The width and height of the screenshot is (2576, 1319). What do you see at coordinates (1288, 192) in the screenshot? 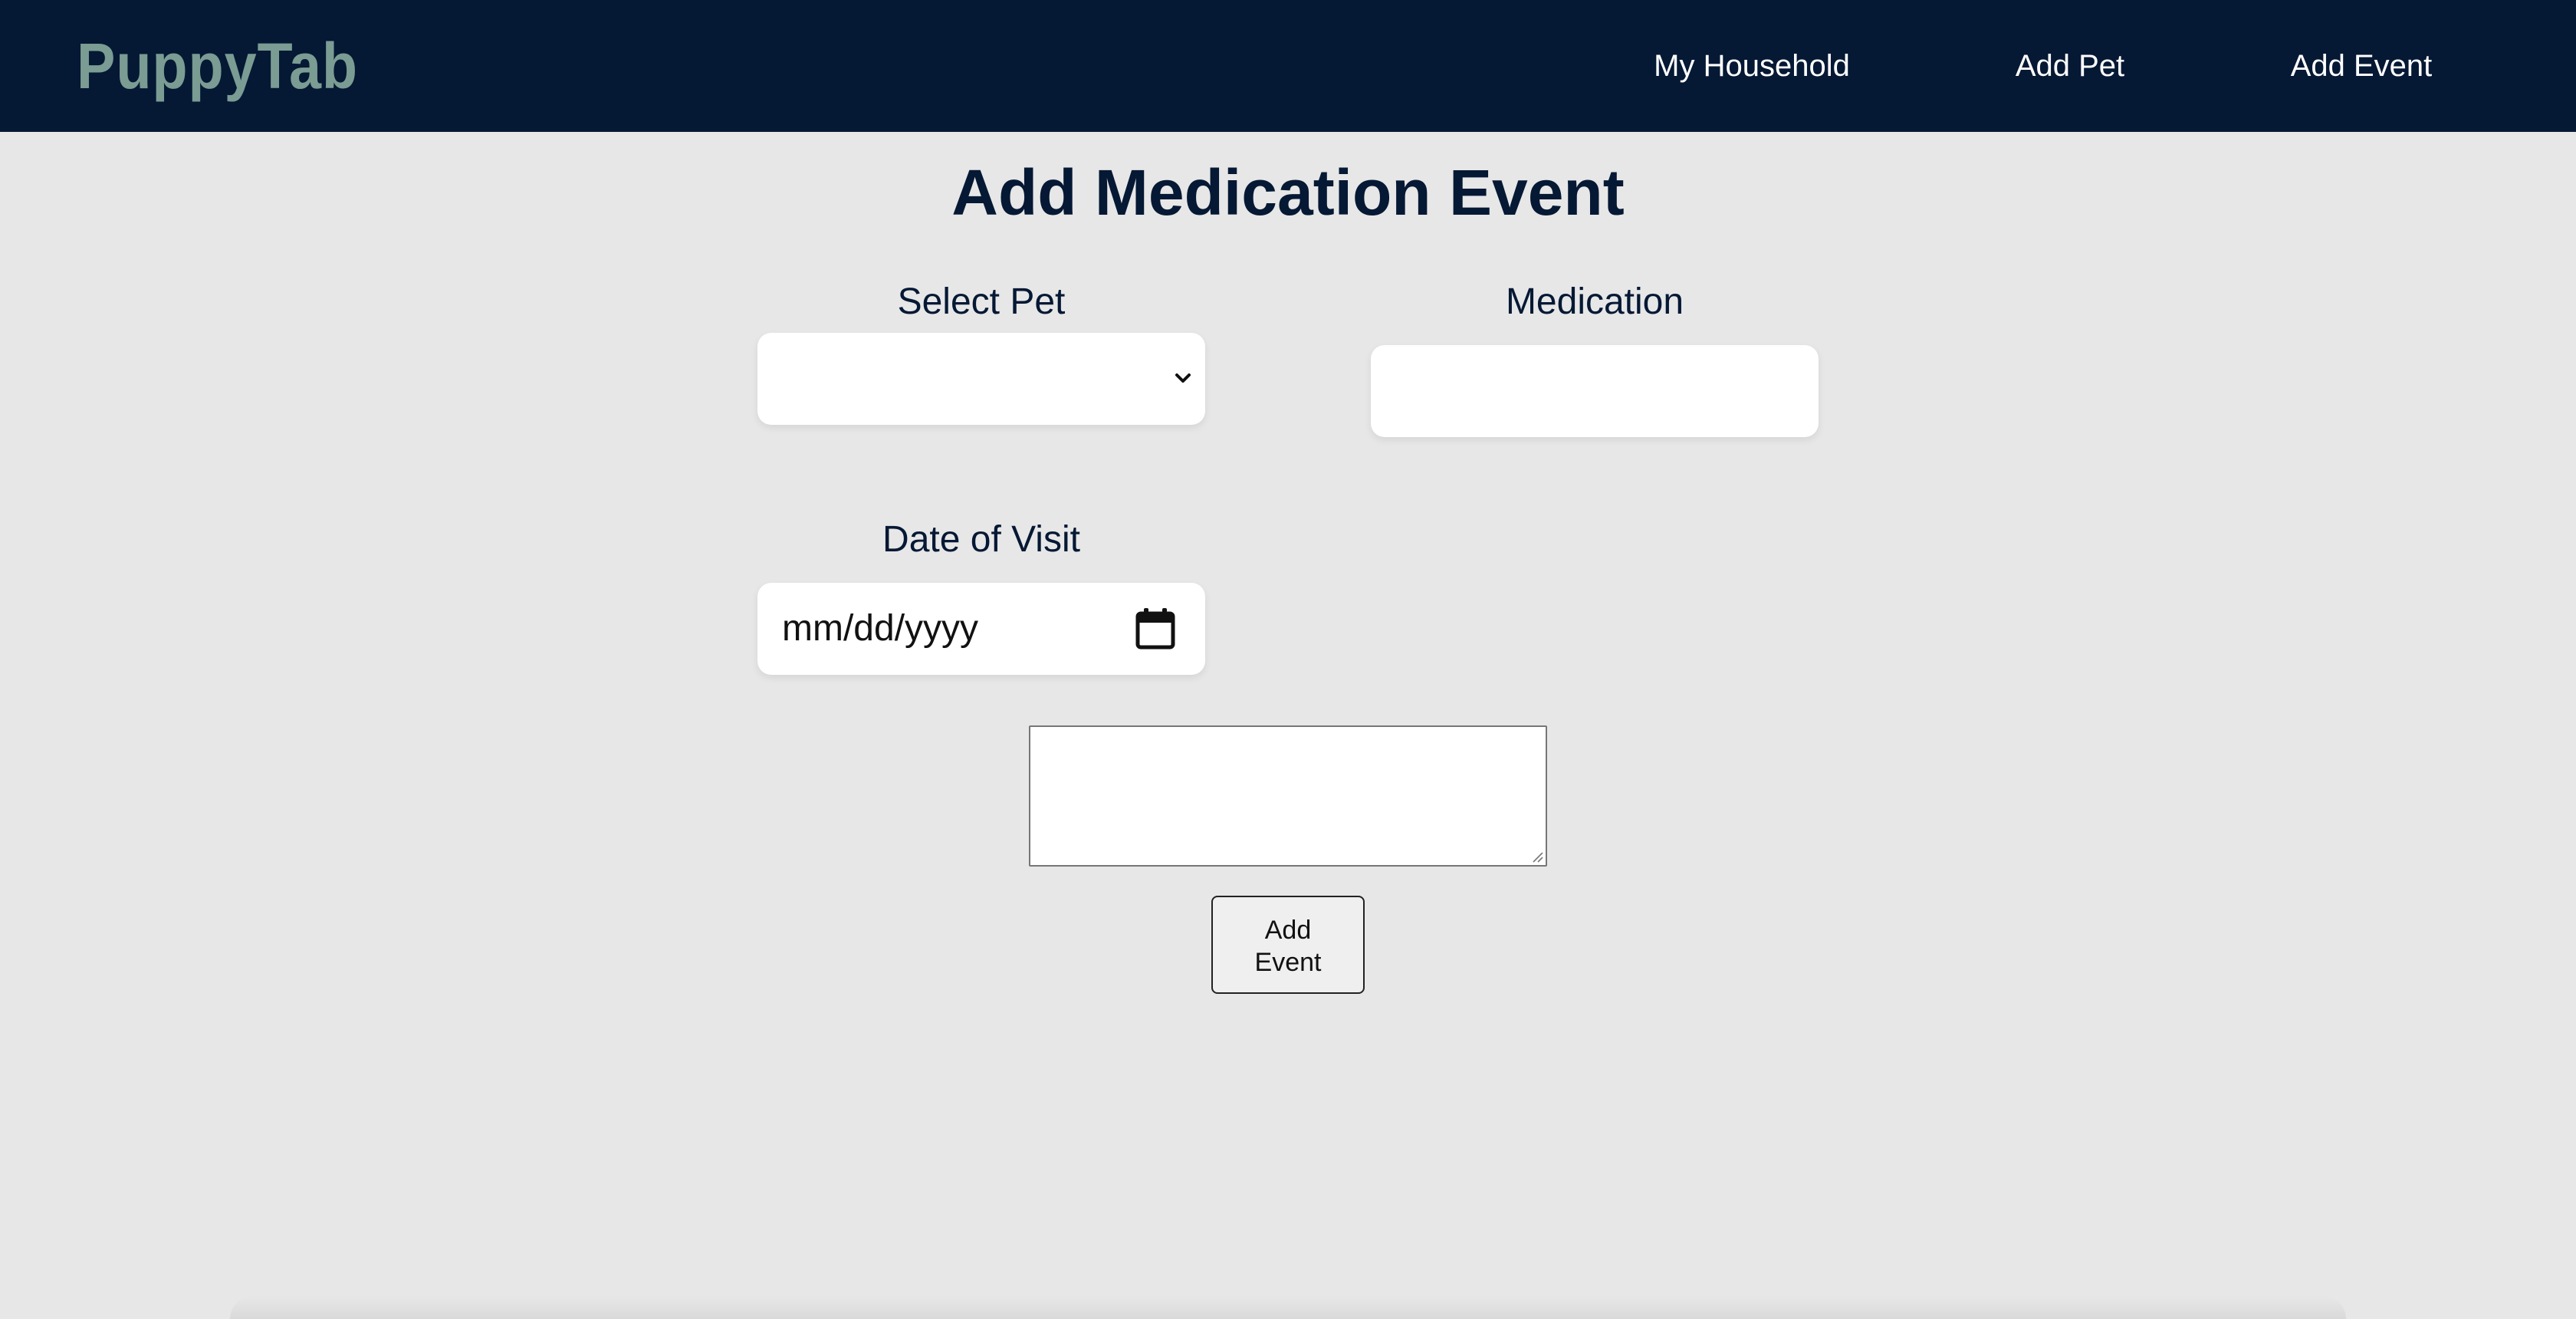
I see `page-title: Add Medication Event` at bounding box center [1288, 192].